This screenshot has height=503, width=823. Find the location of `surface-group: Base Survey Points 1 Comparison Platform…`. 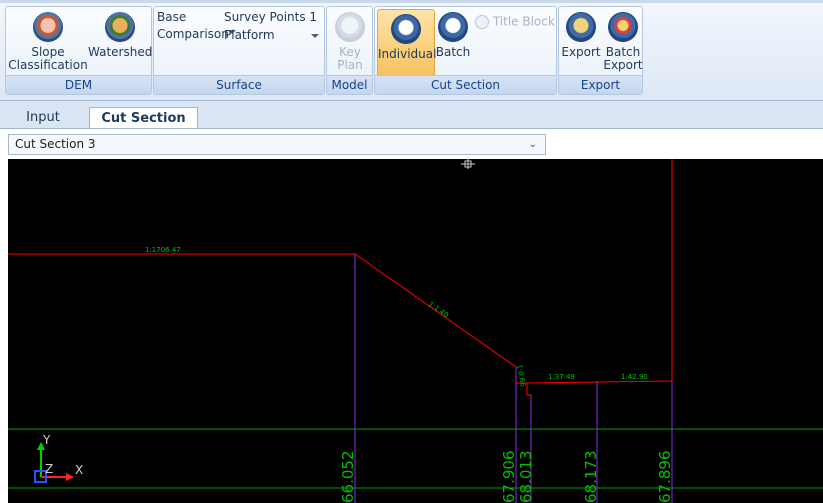

surface-group: Base Survey Points 1 Comparison Platform… is located at coordinates (239, 50).